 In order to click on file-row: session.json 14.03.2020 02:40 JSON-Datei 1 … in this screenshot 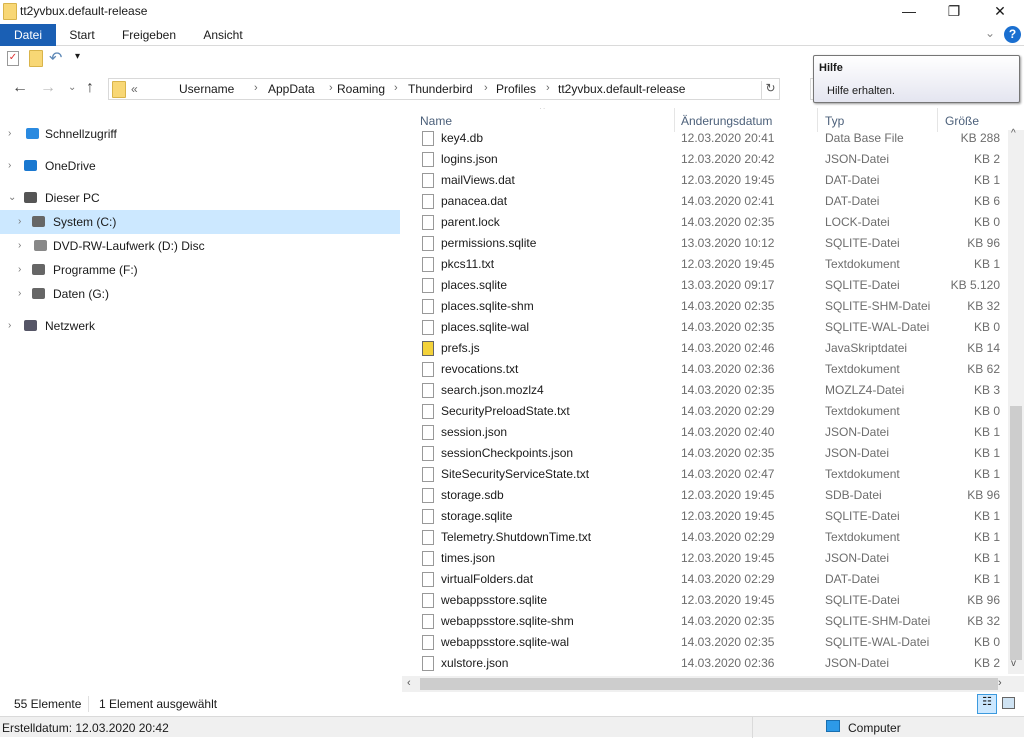, I will do `click(705, 432)`.